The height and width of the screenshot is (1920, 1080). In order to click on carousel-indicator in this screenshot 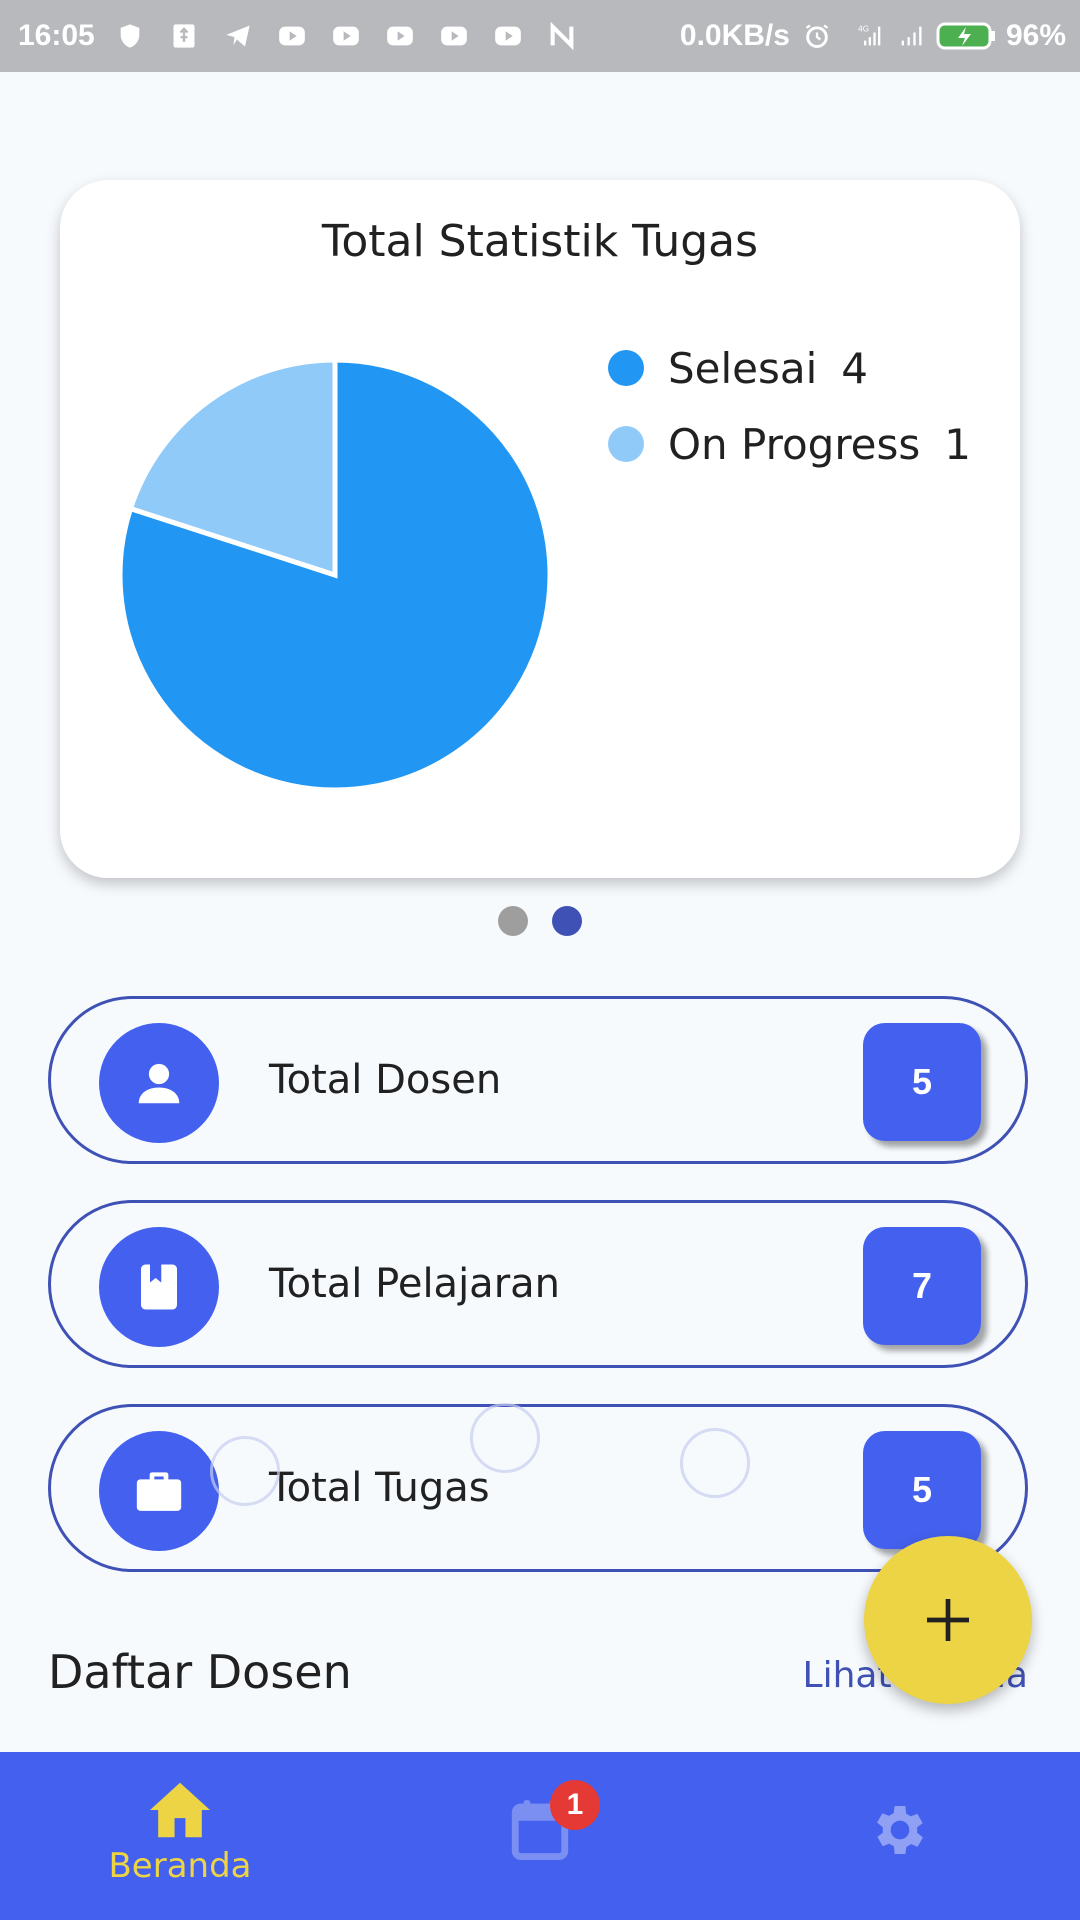, I will do `click(540, 921)`.